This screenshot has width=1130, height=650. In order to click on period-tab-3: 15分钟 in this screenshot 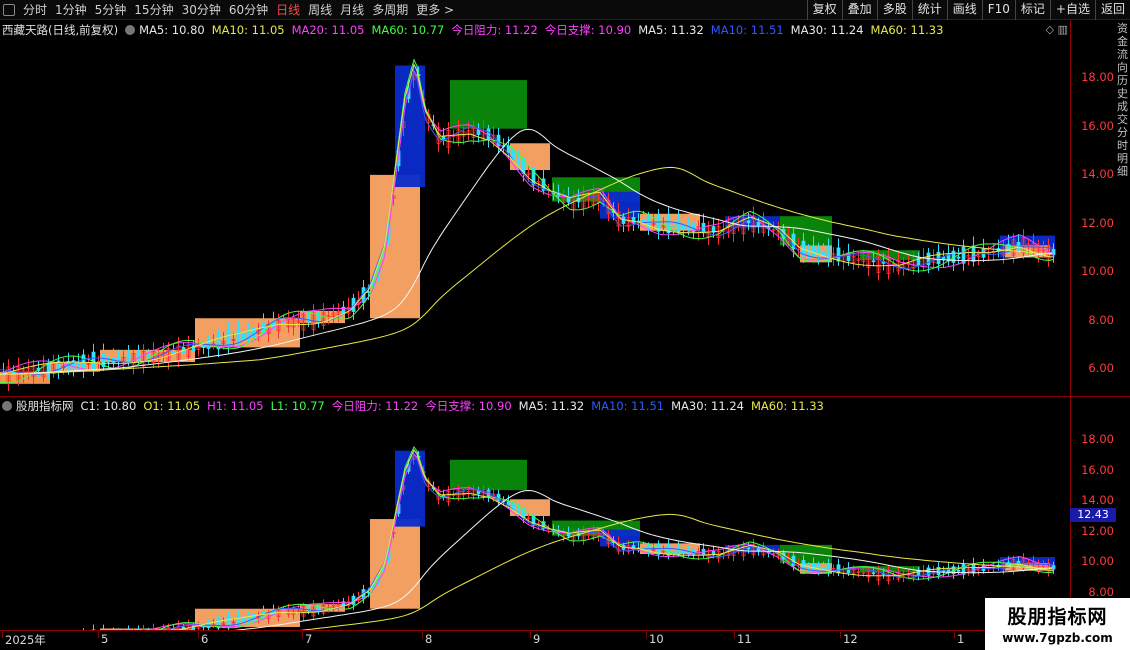, I will do `click(153, 10)`.